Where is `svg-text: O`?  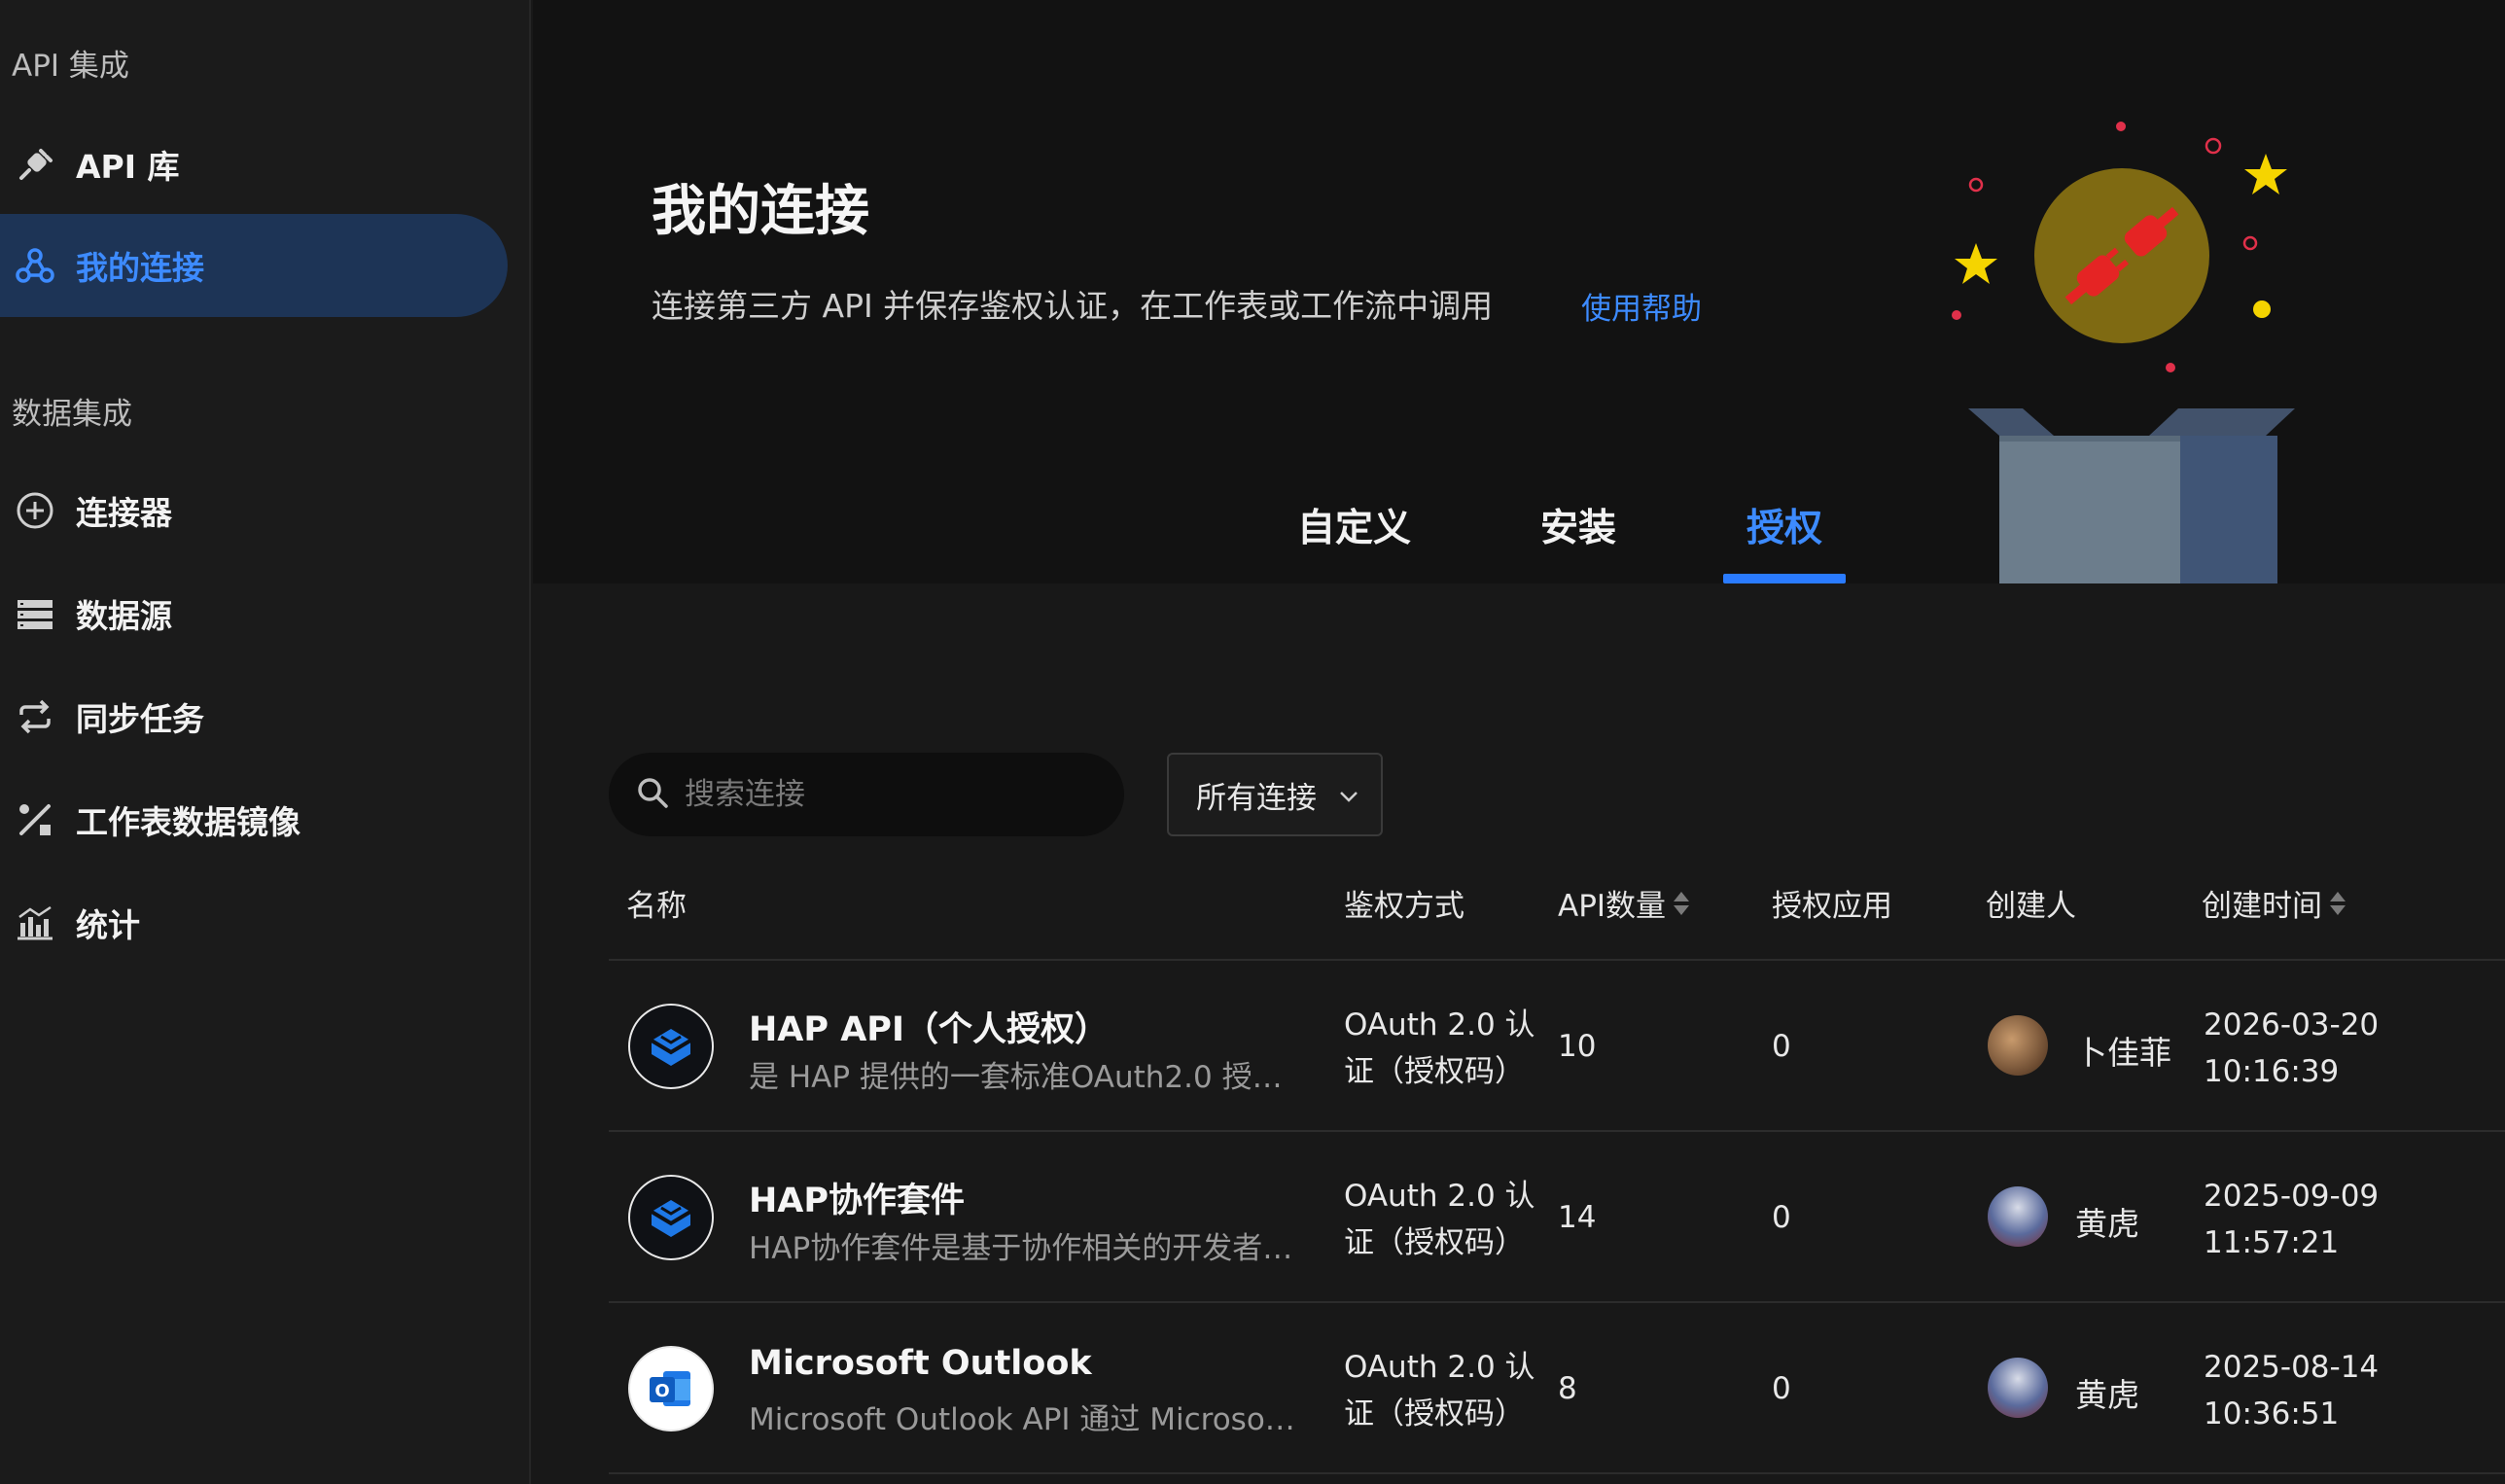
svg-text: O is located at coordinates (661, 1391).